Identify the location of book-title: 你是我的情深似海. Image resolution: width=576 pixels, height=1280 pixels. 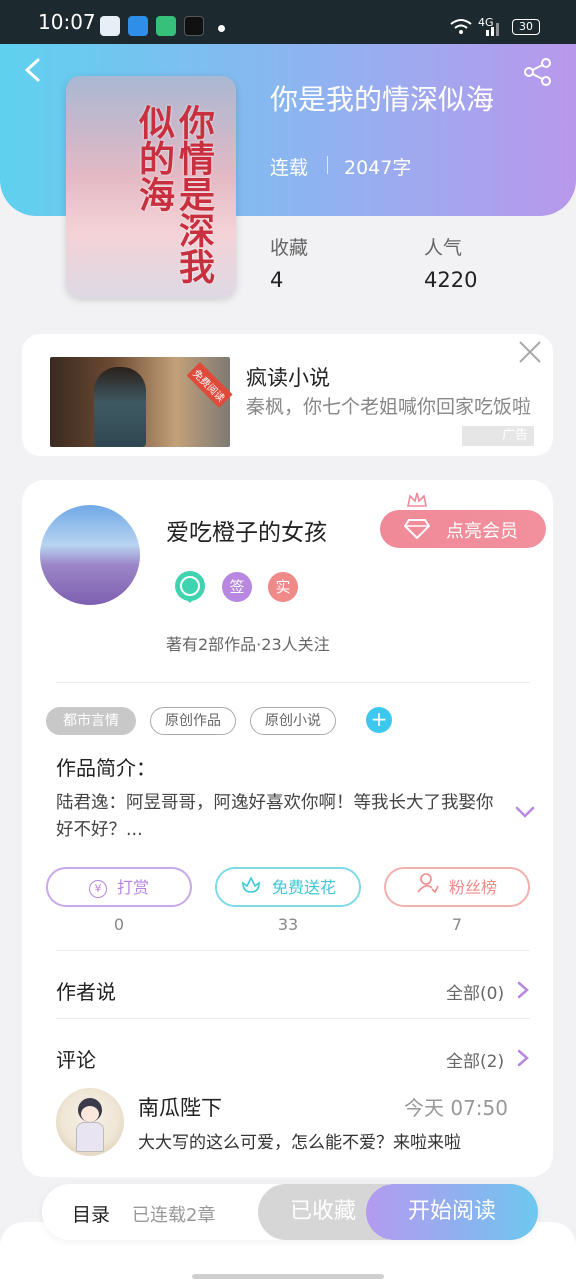
(382, 99).